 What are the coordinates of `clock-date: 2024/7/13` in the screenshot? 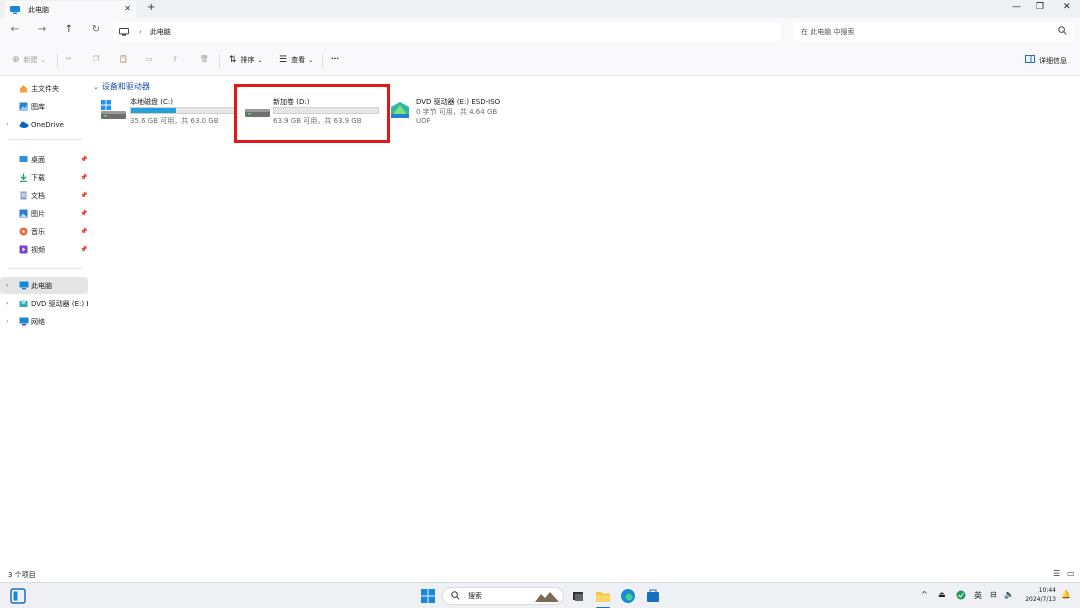 It's located at (1040, 599).